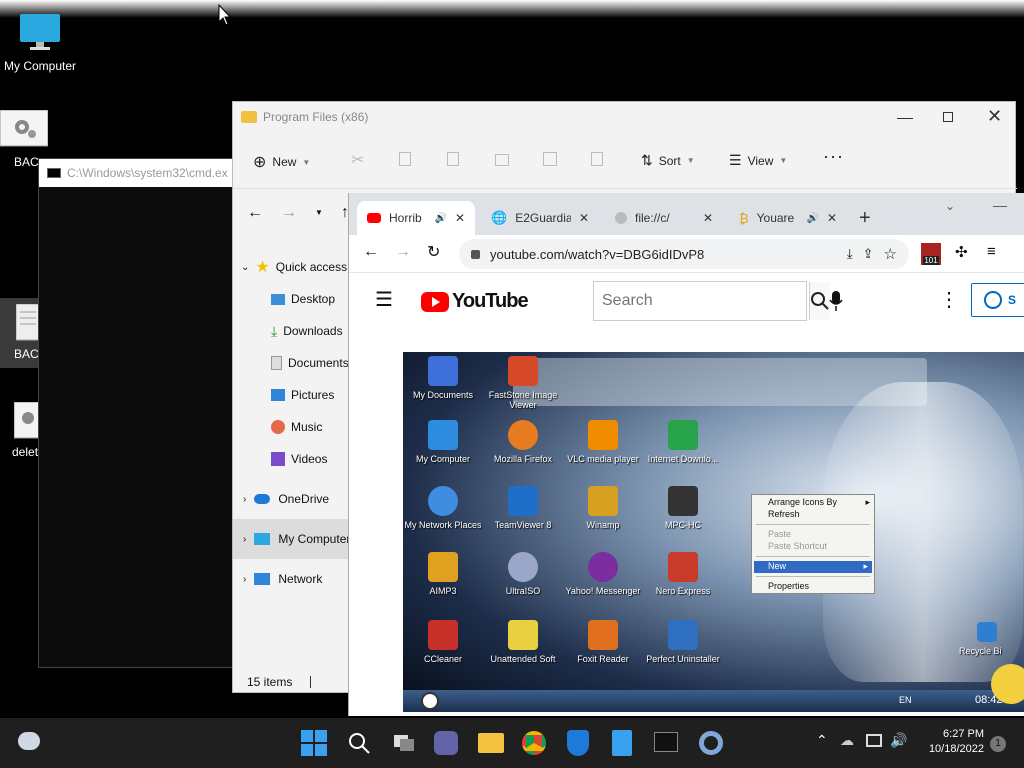 The width and height of the screenshot is (1024, 768). Describe the element at coordinates (280, 459) in the screenshot. I see `nav-item-videos: Videos` at that location.